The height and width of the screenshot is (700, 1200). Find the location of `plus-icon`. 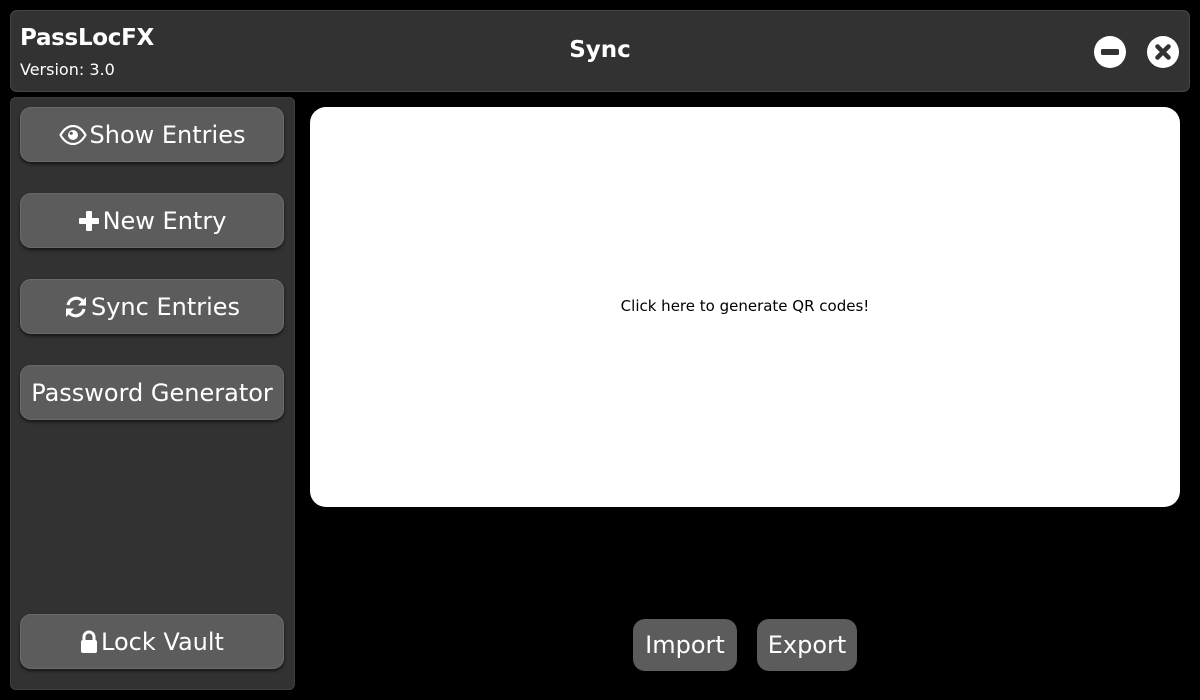

plus-icon is located at coordinates (89, 221).